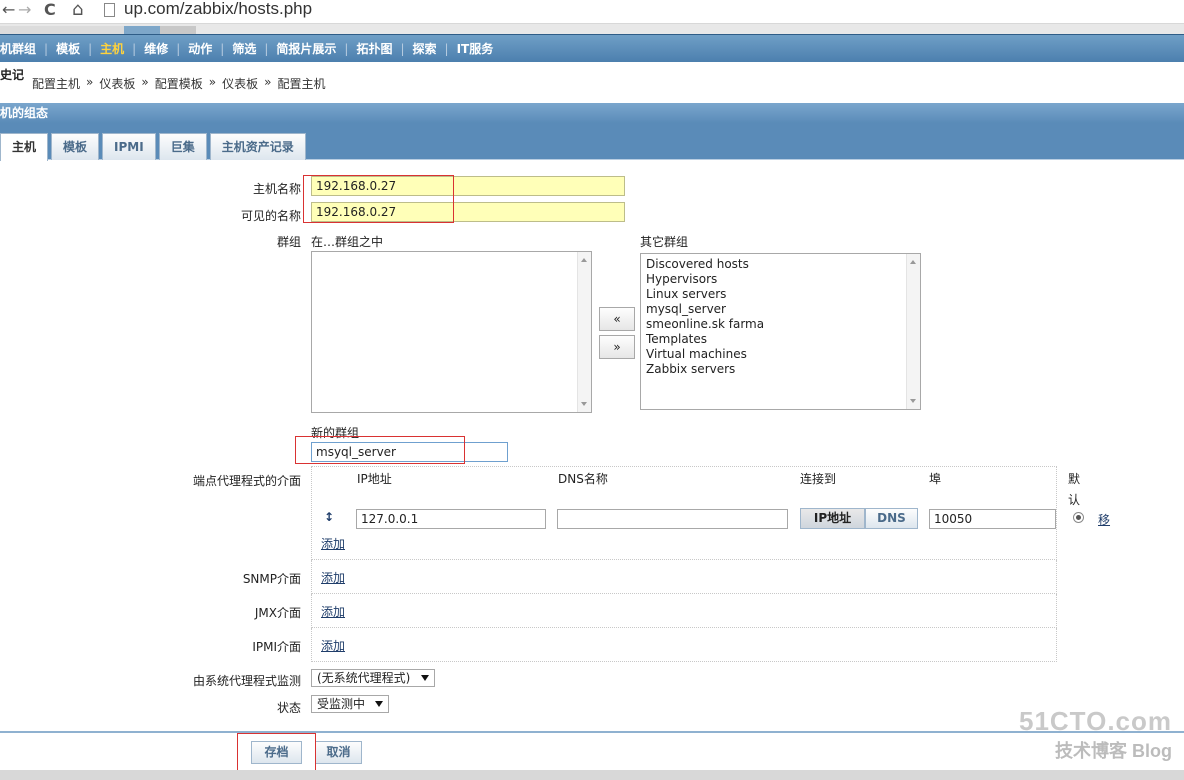 The width and height of the screenshot is (1184, 780). Describe the element at coordinates (451, 332) in the screenshot. I see `in-groups-list` at that location.